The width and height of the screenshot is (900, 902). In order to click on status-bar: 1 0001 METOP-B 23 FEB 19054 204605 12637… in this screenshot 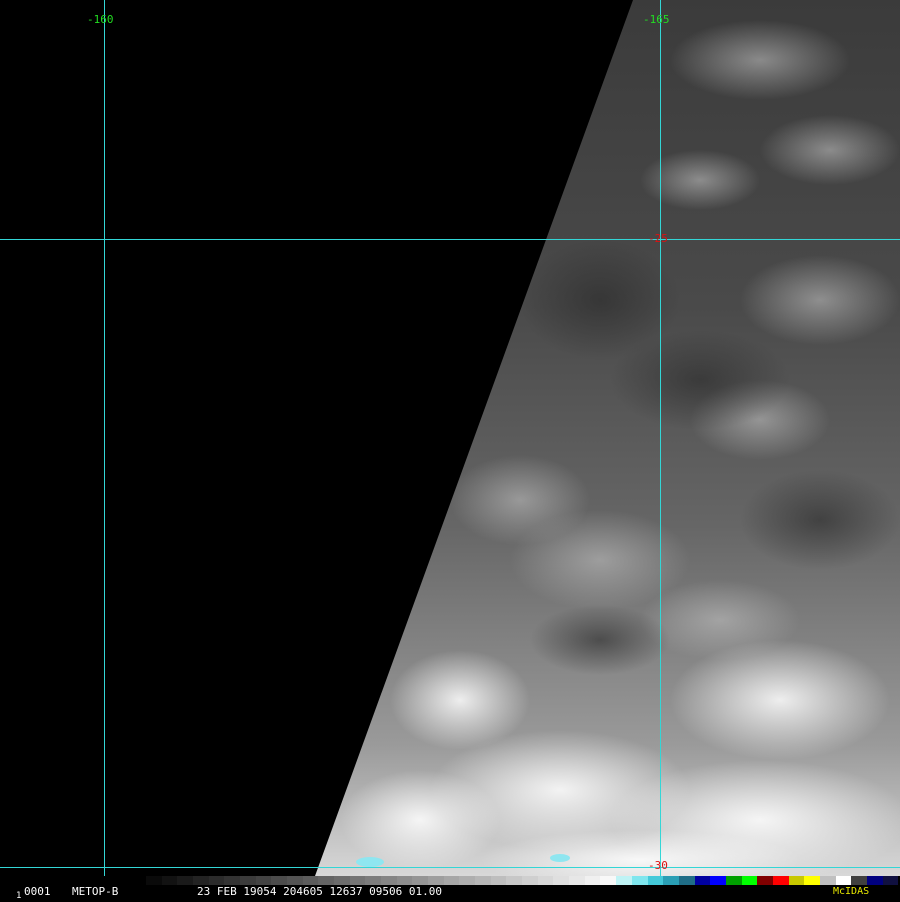, I will do `click(450, 893)`.